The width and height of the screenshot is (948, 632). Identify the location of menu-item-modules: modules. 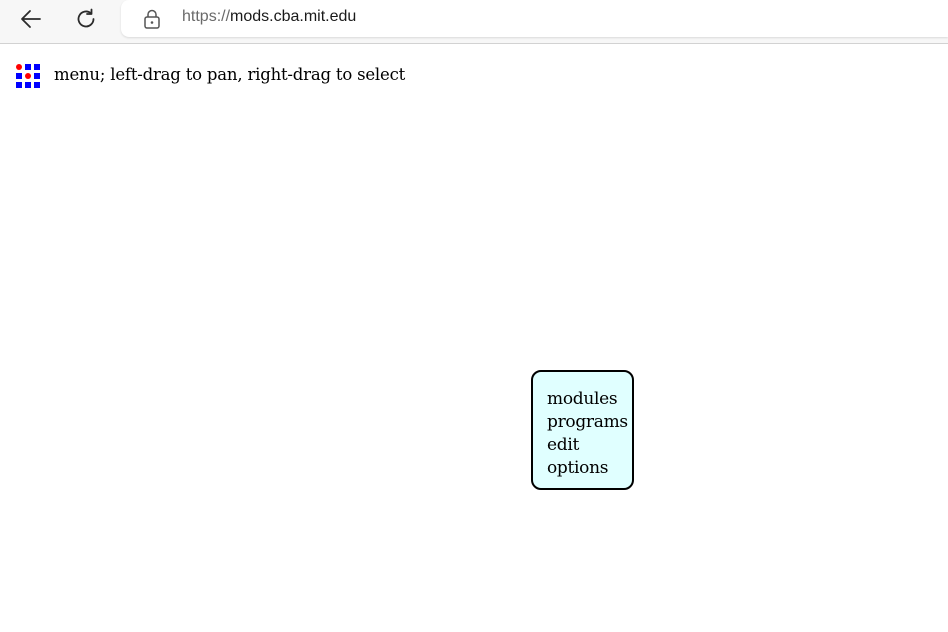
(589, 399).